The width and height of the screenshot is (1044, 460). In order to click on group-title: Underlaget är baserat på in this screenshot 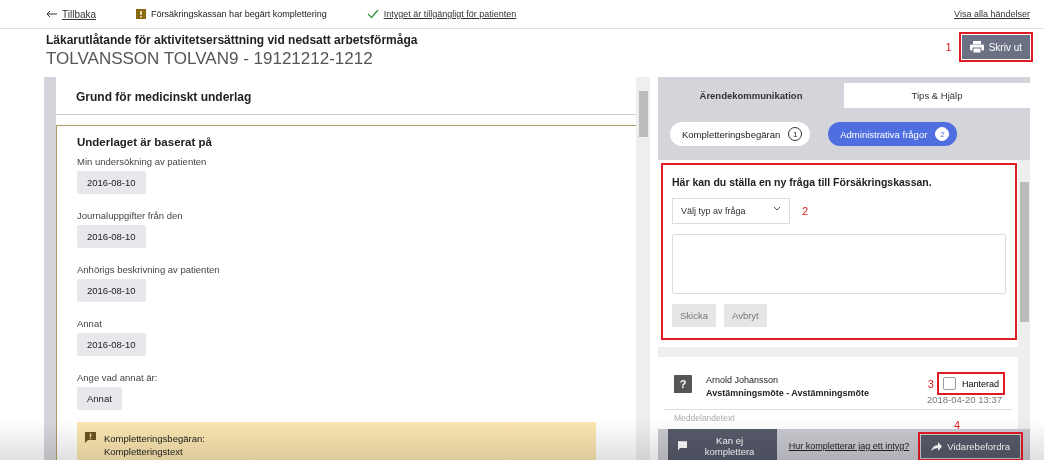, I will do `click(145, 142)`.